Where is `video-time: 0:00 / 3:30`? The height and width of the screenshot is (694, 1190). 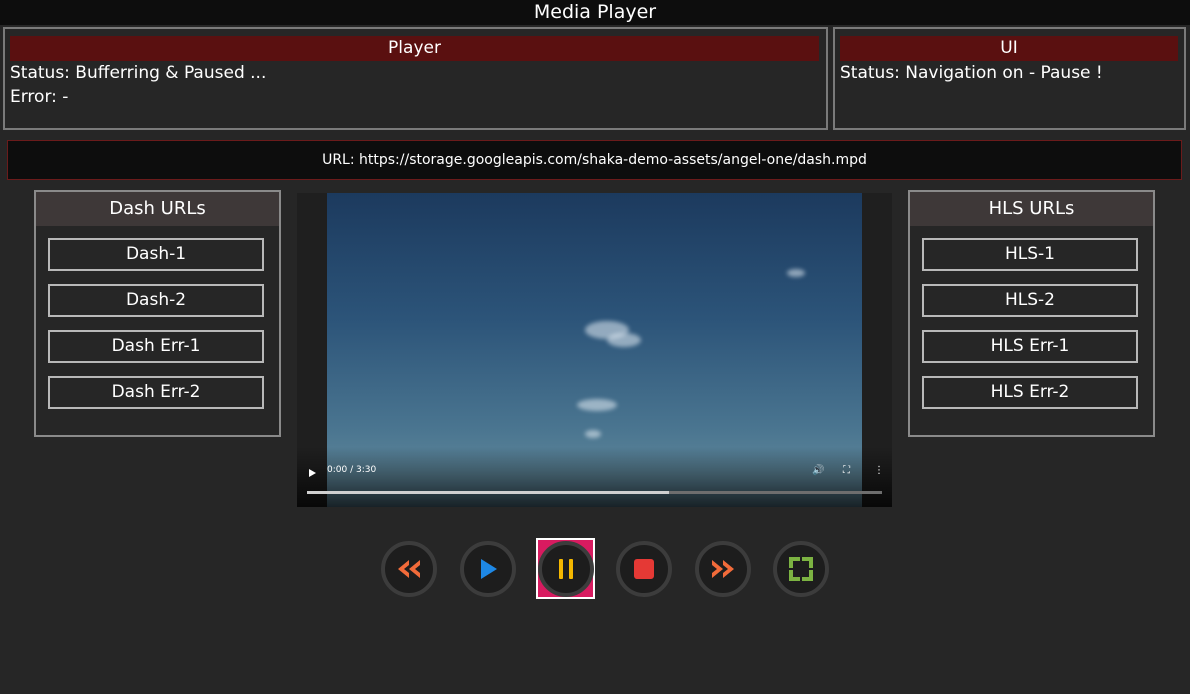 video-time: 0:00 / 3:30 is located at coordinates (352, 470).